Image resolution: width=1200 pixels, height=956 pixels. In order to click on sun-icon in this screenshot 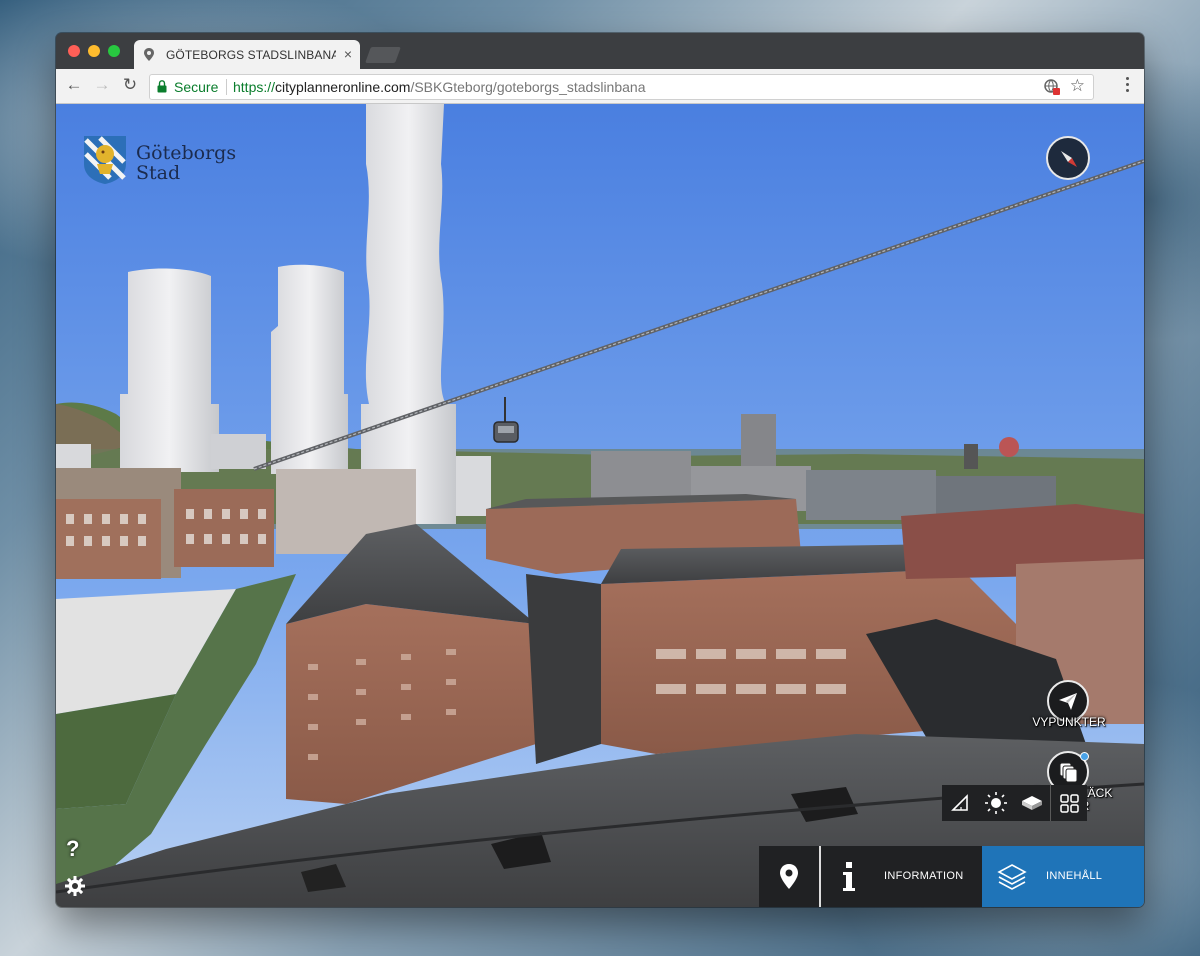, I will do `click(996, 803)`.